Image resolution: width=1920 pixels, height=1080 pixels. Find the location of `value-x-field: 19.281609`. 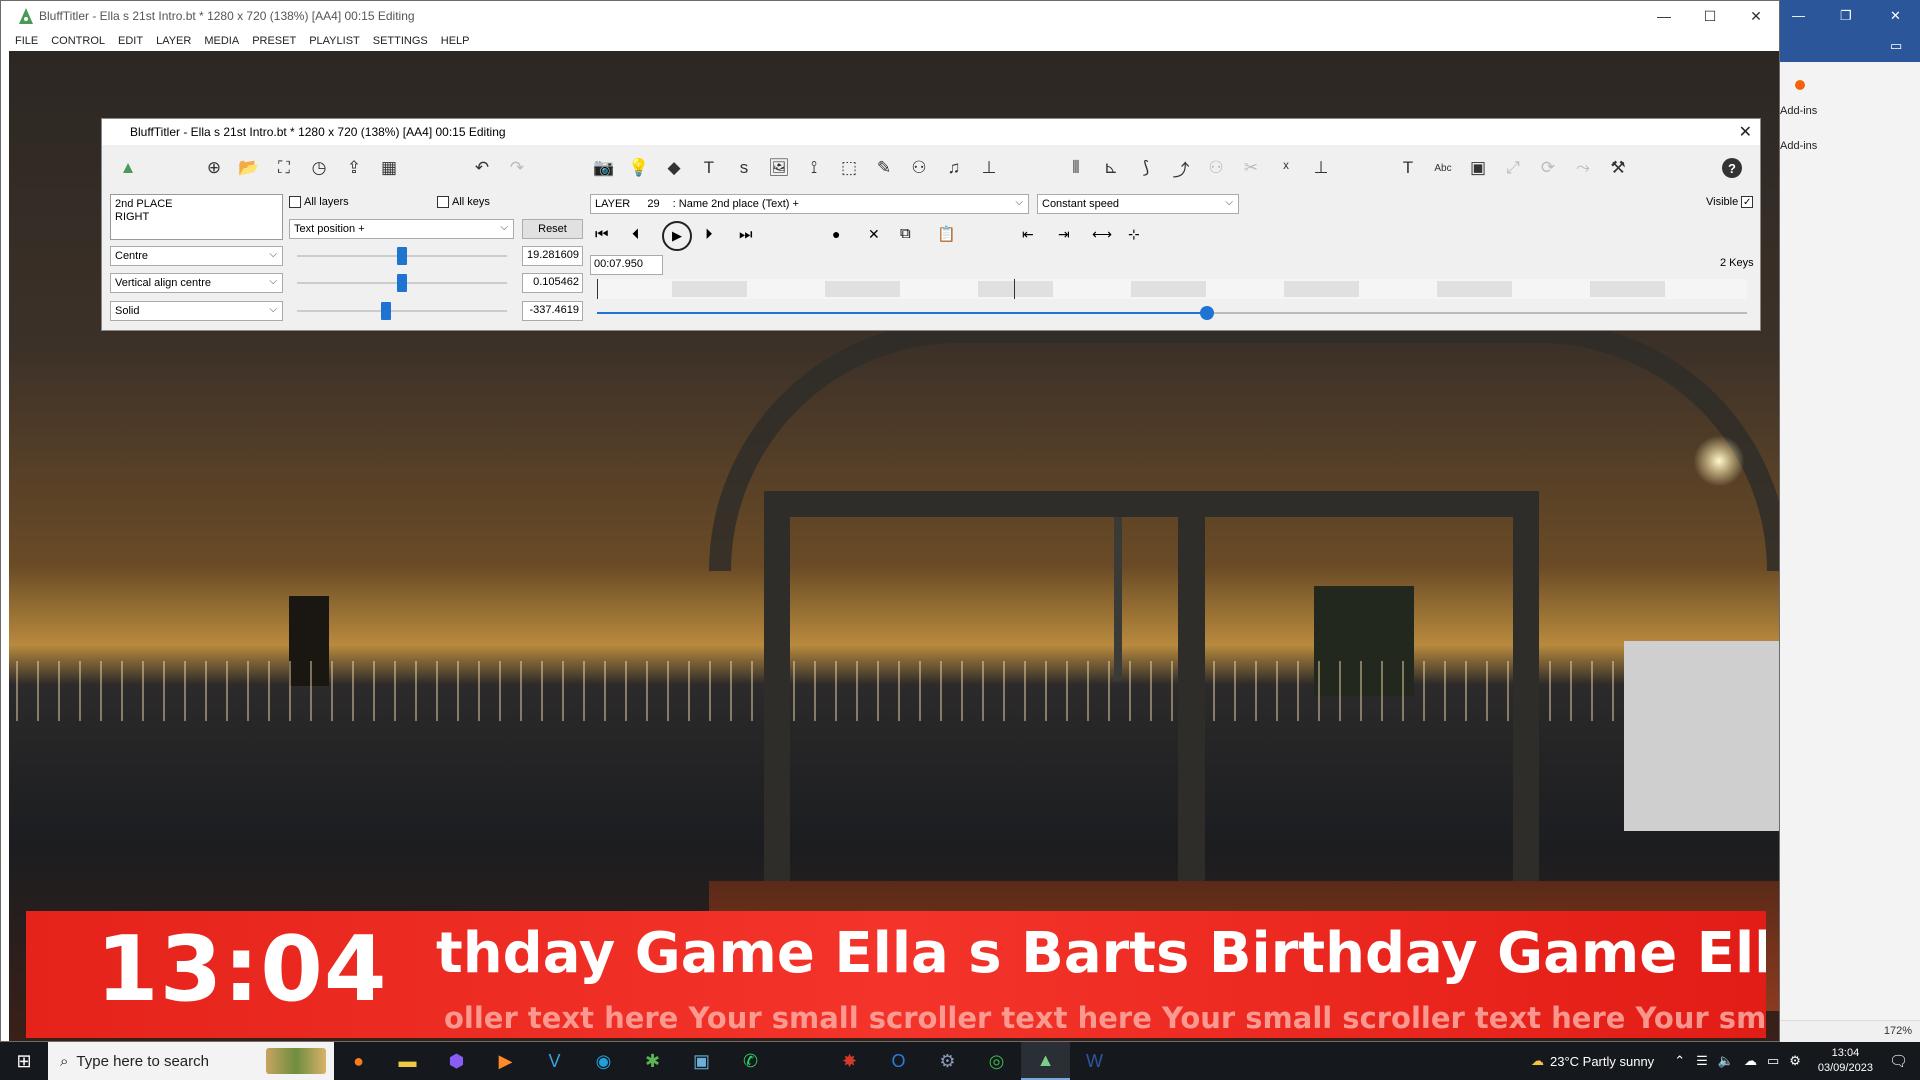

value-x-field: 19.281609 is located at coordinates (552, 256).